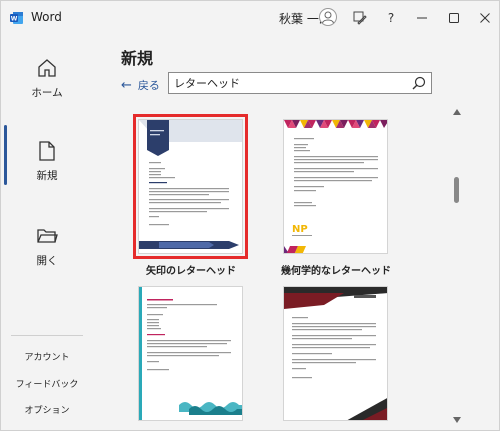 This screenshot has width=500, height=431. I want to click on close-icon, so click(485, 18).